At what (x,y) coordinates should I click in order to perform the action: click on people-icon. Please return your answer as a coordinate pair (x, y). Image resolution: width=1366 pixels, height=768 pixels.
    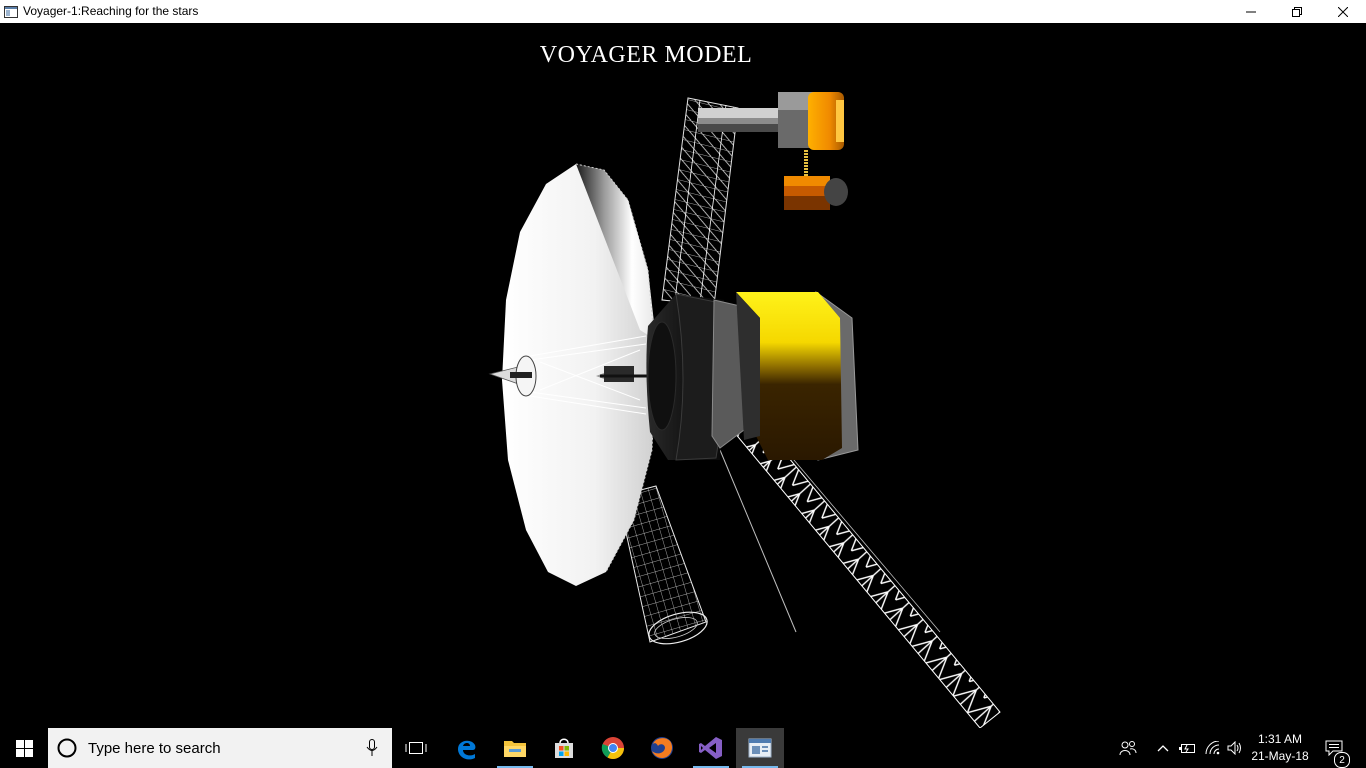
    Looking at the image, I should click on (1128, 748).